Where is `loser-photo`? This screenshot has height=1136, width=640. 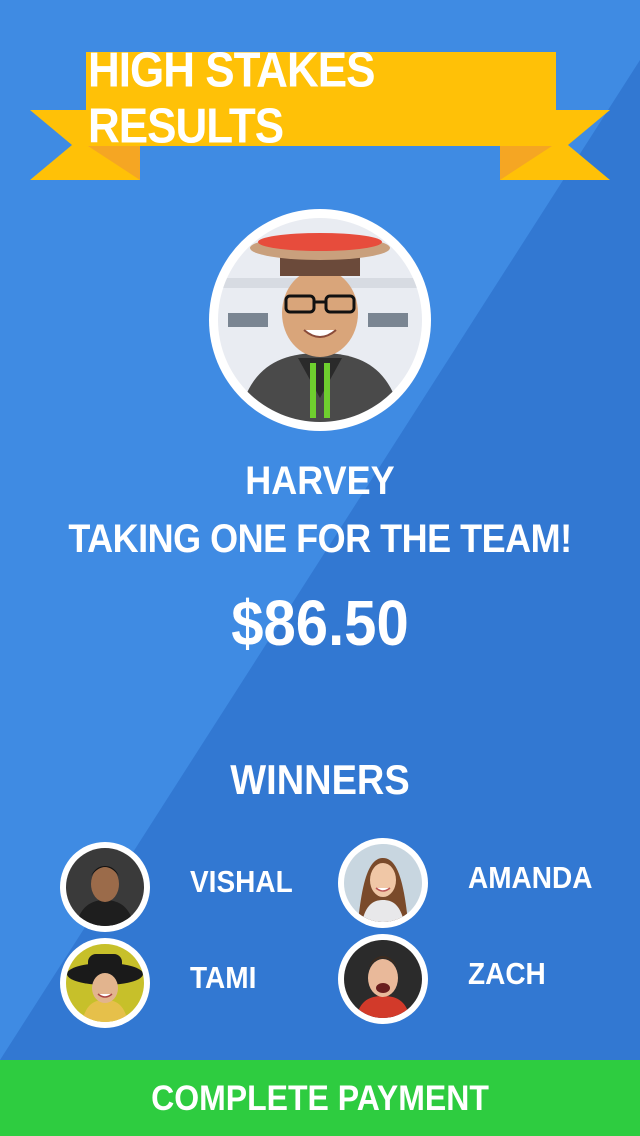 loser-photo is located at coordinates (320, 320).